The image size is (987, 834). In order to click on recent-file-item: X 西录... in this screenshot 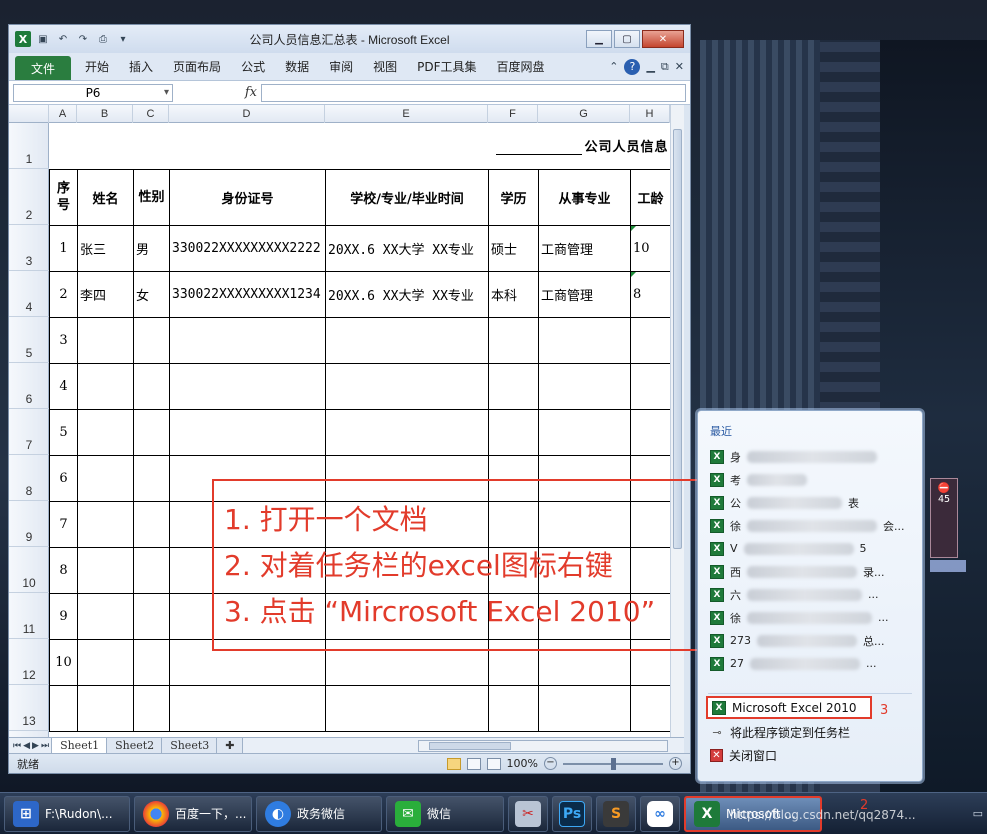, I will do `click(810, 571)`.